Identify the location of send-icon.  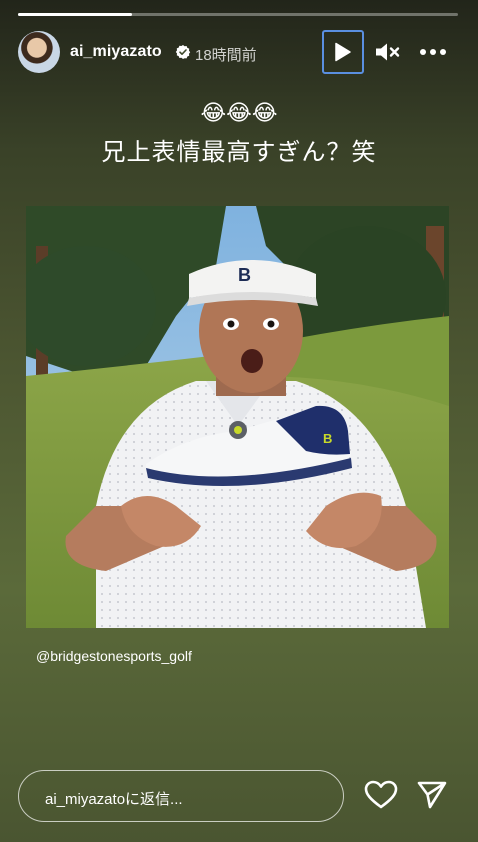
(432, 795).